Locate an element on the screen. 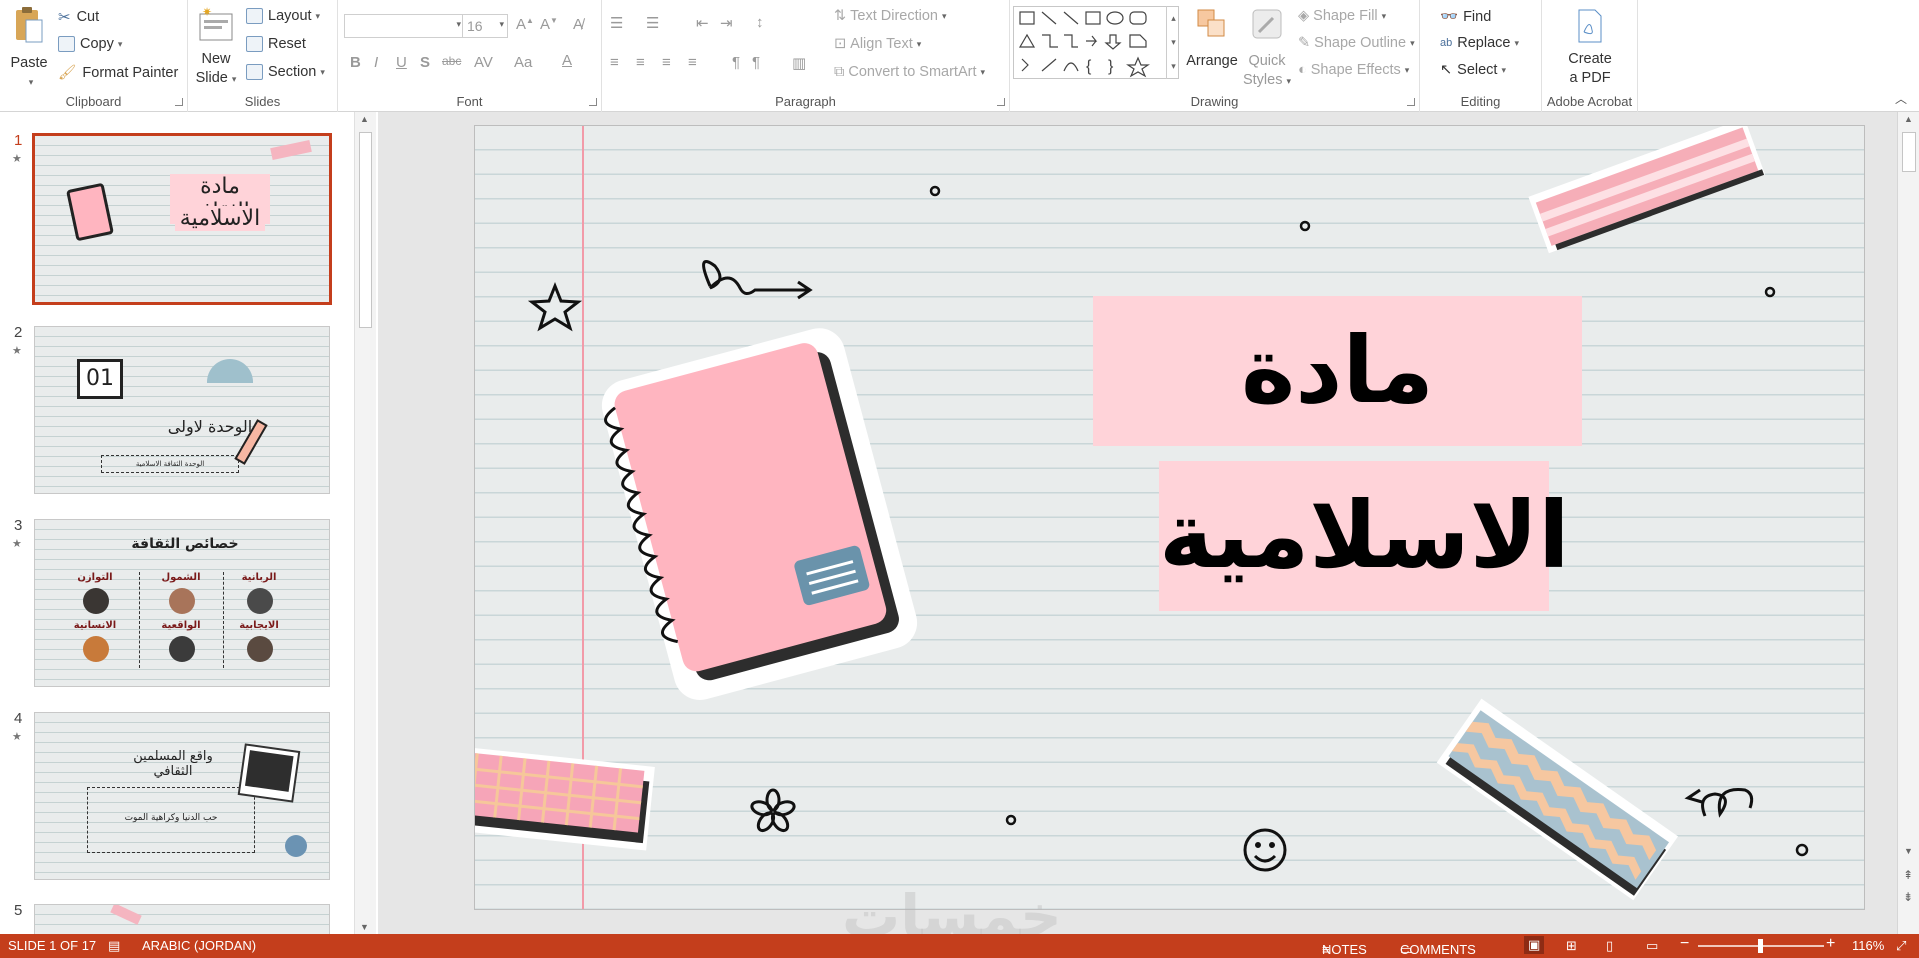  fit-slide-icon: ⤢ is located at coordinates (1901, 946).